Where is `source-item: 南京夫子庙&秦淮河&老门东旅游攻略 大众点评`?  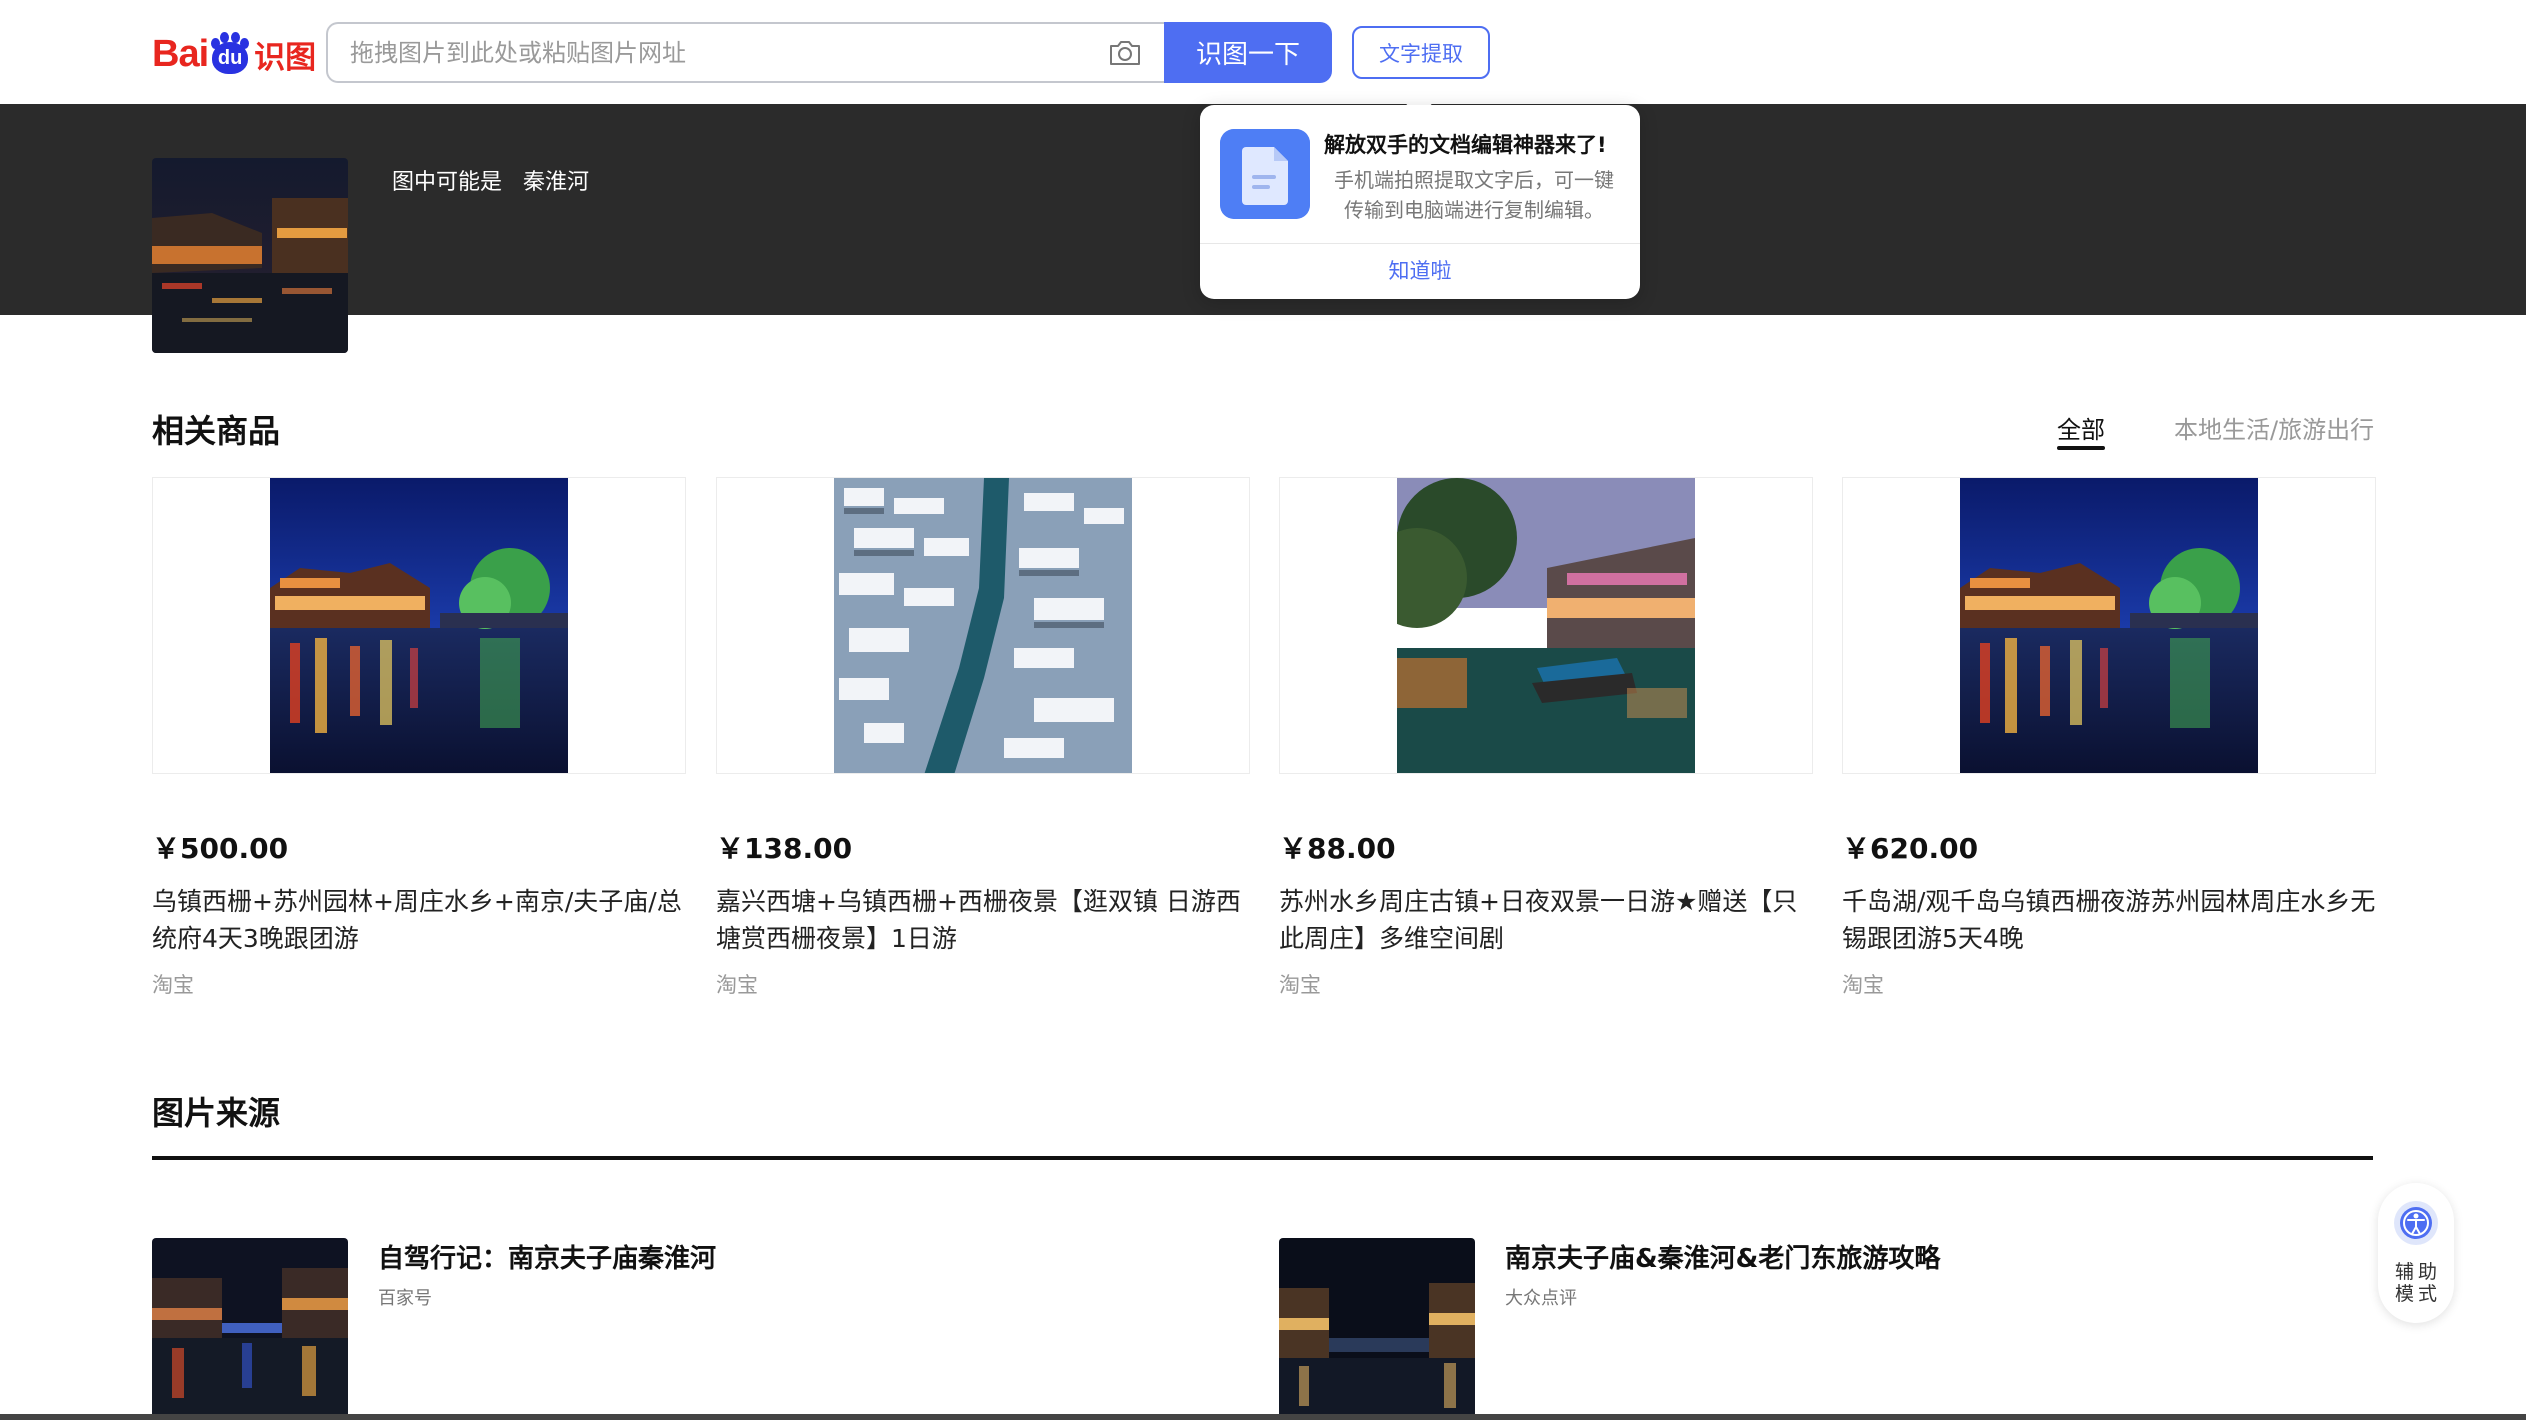 source-item: 南京夫子庙&秦淮河&老门东旅游攻略 大众点评 is located at coordinates (1779, 1329).